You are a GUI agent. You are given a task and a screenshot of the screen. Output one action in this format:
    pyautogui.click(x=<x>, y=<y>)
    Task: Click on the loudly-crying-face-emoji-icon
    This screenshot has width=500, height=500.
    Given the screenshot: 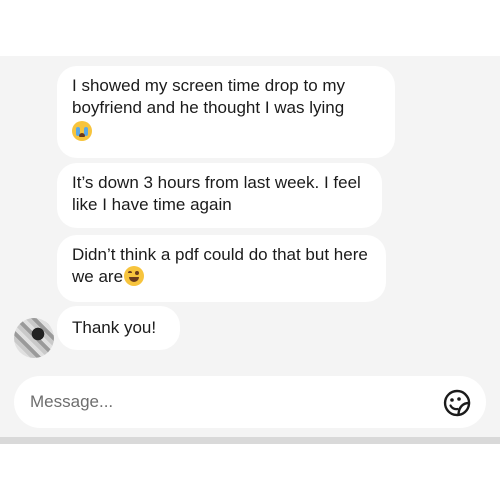 What is the action you would take?
    pyautogui.click(x=82, y=131)
    